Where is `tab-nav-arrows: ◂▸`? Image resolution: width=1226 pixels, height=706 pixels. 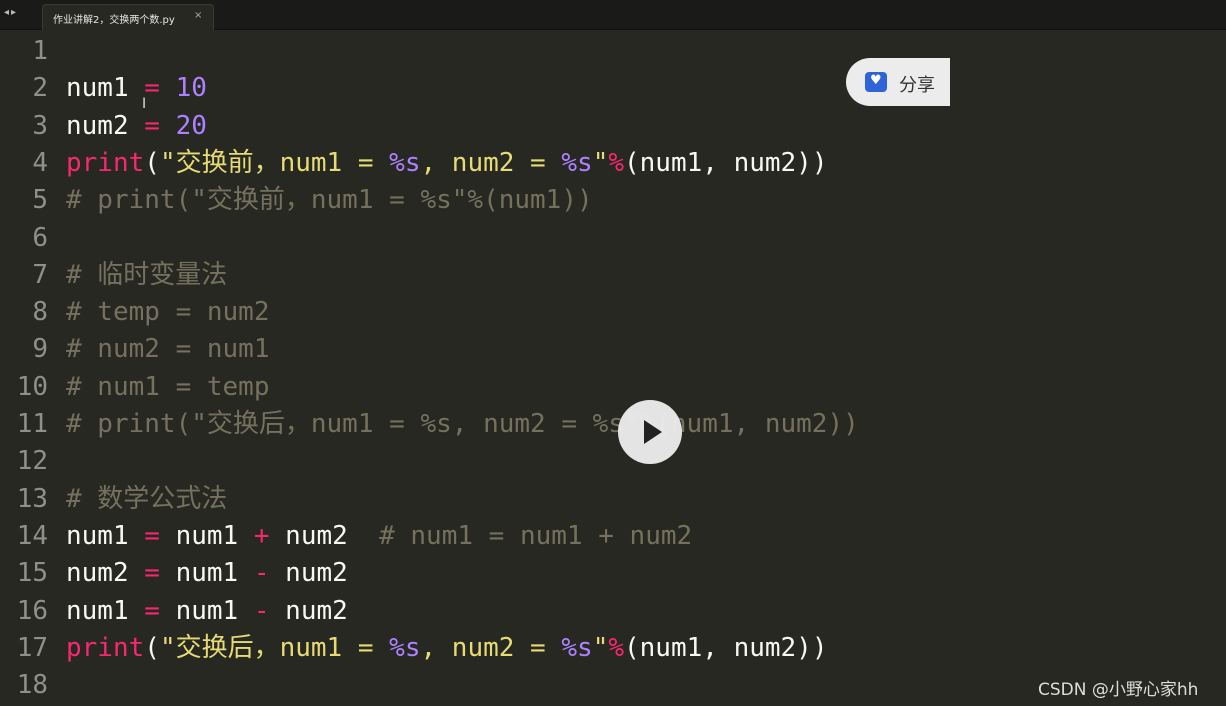 tab-nav-arrows: ◂▸ is located at coordinates (11, 12).